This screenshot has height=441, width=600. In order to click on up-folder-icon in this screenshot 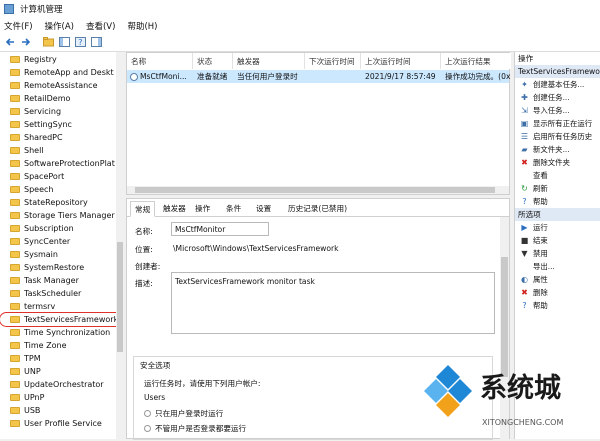, I will do `click(48, 42)`.